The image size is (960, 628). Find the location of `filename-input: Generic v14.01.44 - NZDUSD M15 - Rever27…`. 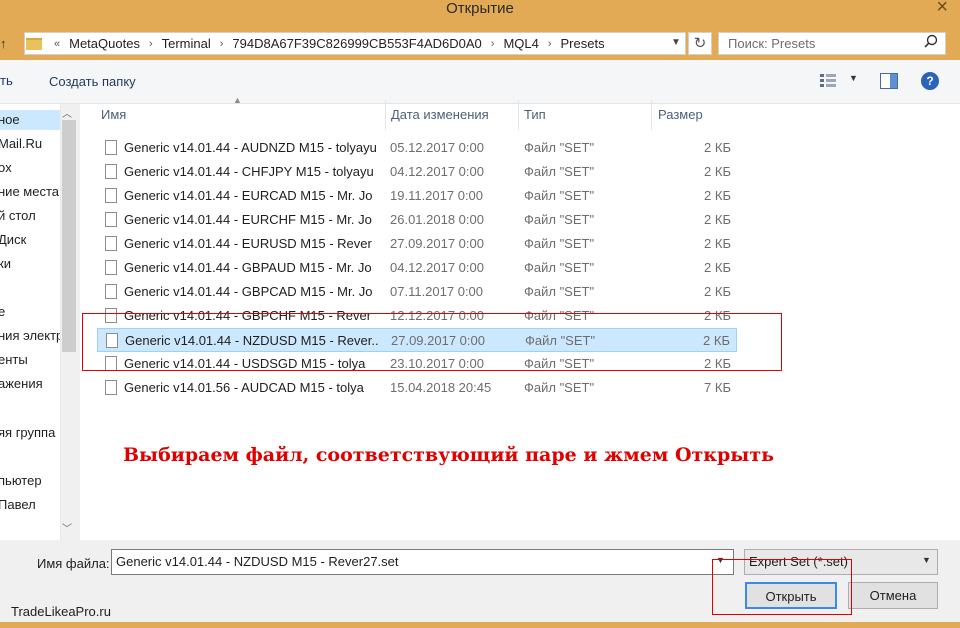

filename-input: Generic v14.01.44 - NZDUSD M15 - Rever27… is located at coordinates (422, 562).